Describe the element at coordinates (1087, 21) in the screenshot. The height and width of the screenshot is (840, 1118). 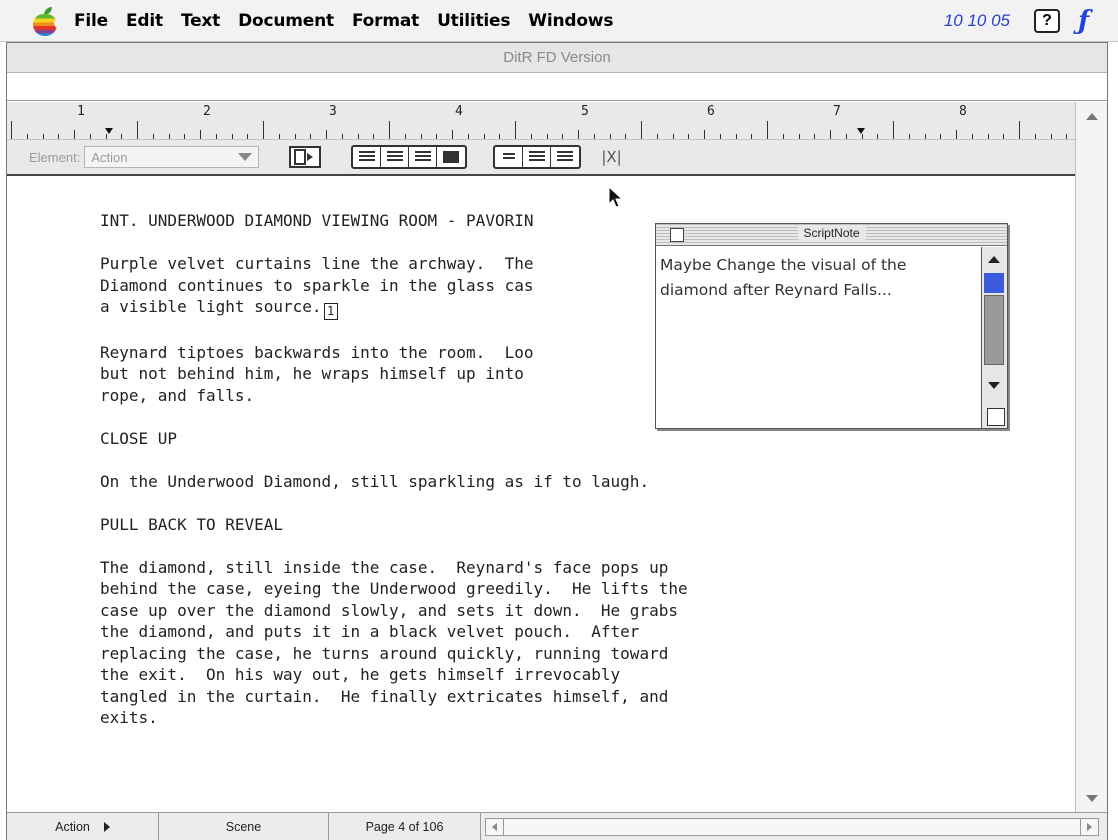
I see `final-draft-f-icon: ƒ` at that location.